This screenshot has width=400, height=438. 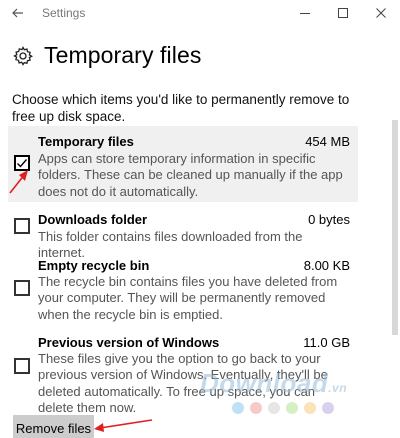 What do you see at coordinates (329, 219) in the screenshot?
I see `item-size: 0 bytes` at bounding box center [329, 219].